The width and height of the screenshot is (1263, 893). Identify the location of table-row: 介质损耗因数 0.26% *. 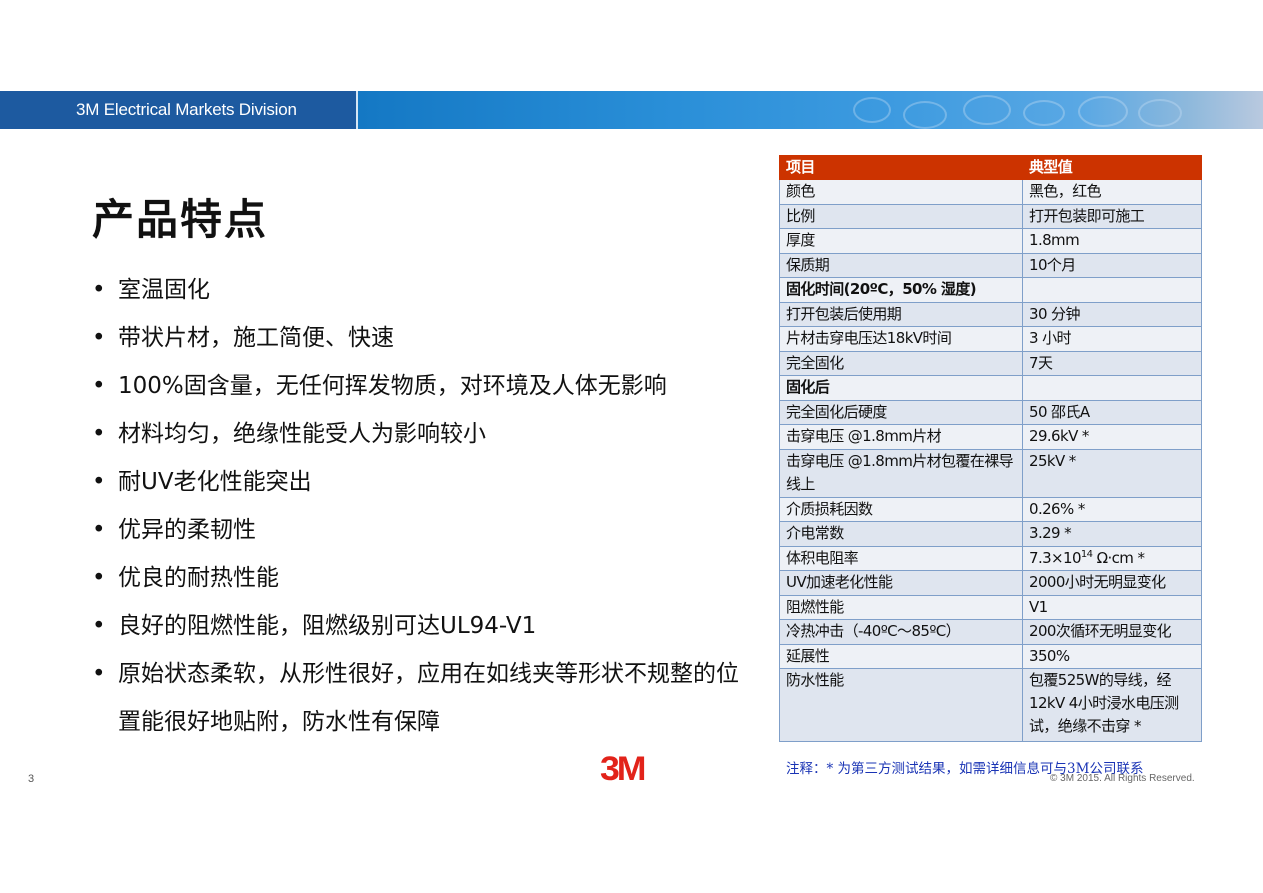
(990, 509).